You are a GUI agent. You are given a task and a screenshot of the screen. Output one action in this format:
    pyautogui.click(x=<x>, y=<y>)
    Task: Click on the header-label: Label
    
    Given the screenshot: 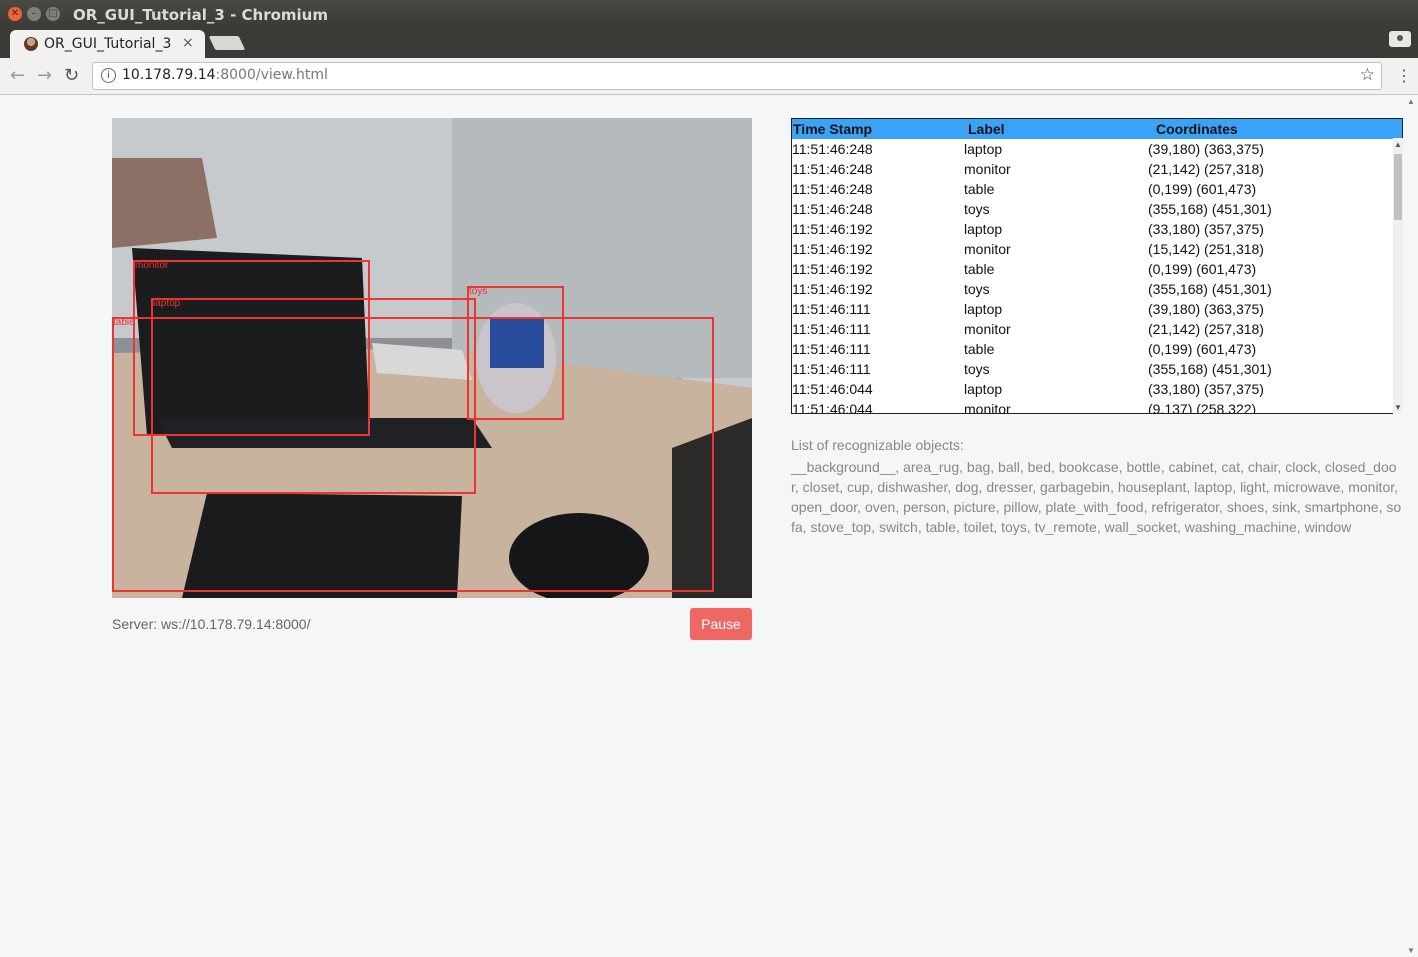 What is the action you would take?
    pyautogui.click(x=986, y=129)
    